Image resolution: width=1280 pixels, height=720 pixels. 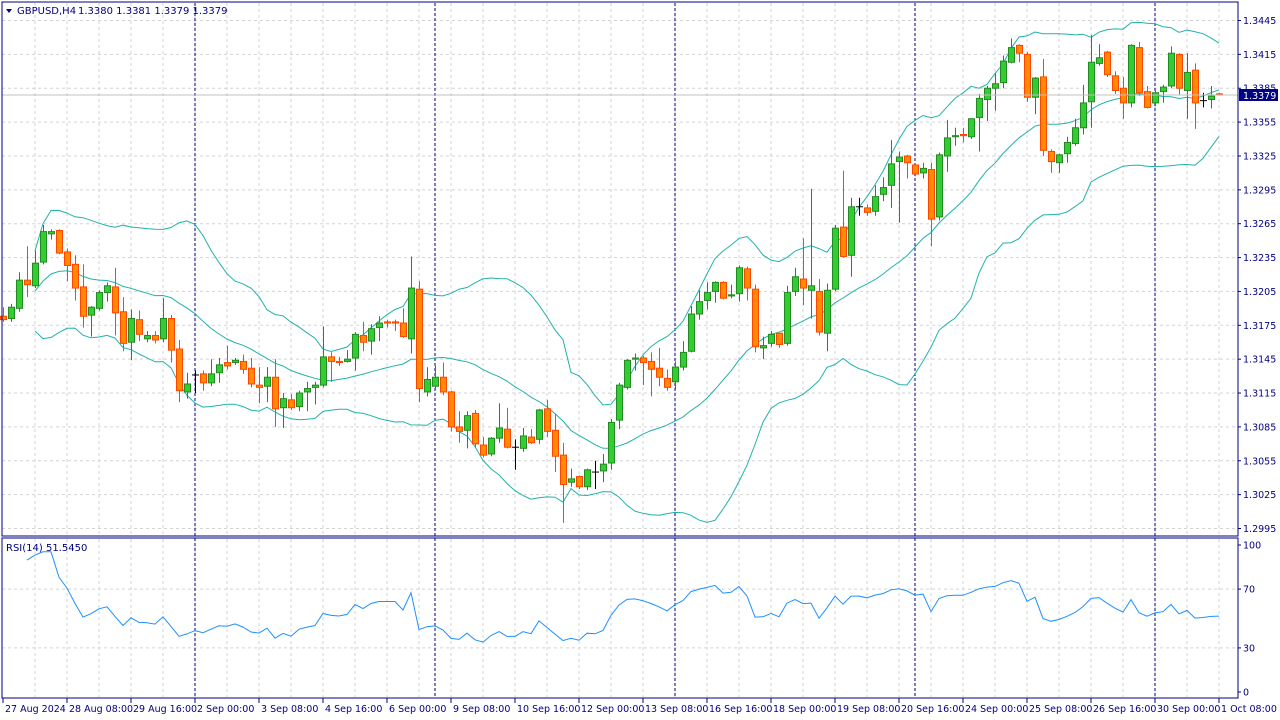 I want to click on time-label: 16 Sep 16:00, so click(x=740, y=709).